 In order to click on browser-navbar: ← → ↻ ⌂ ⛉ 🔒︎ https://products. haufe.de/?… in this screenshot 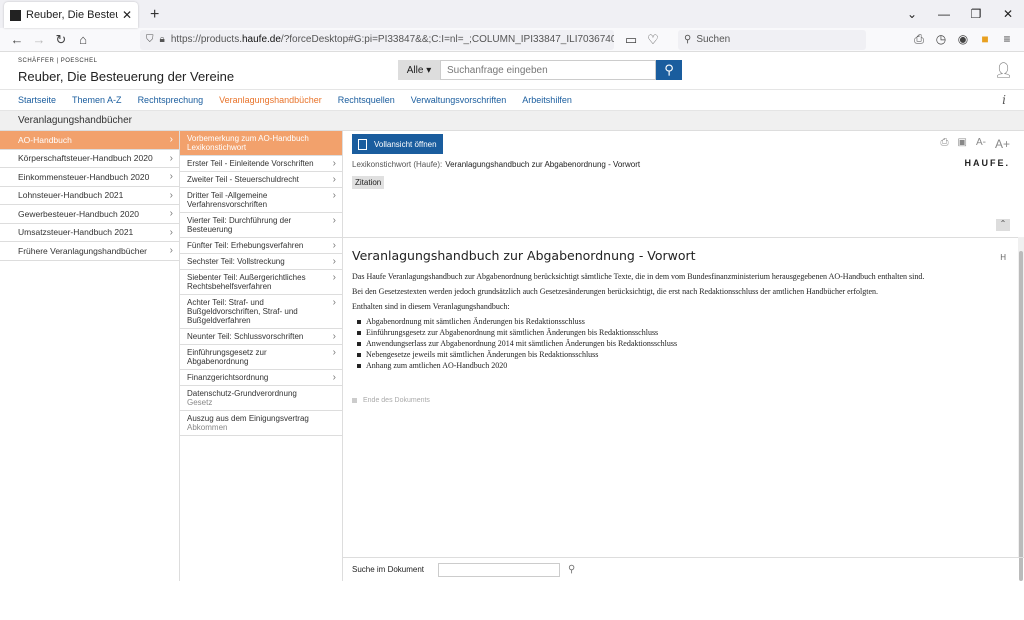, I will do `click(512, 40)`.